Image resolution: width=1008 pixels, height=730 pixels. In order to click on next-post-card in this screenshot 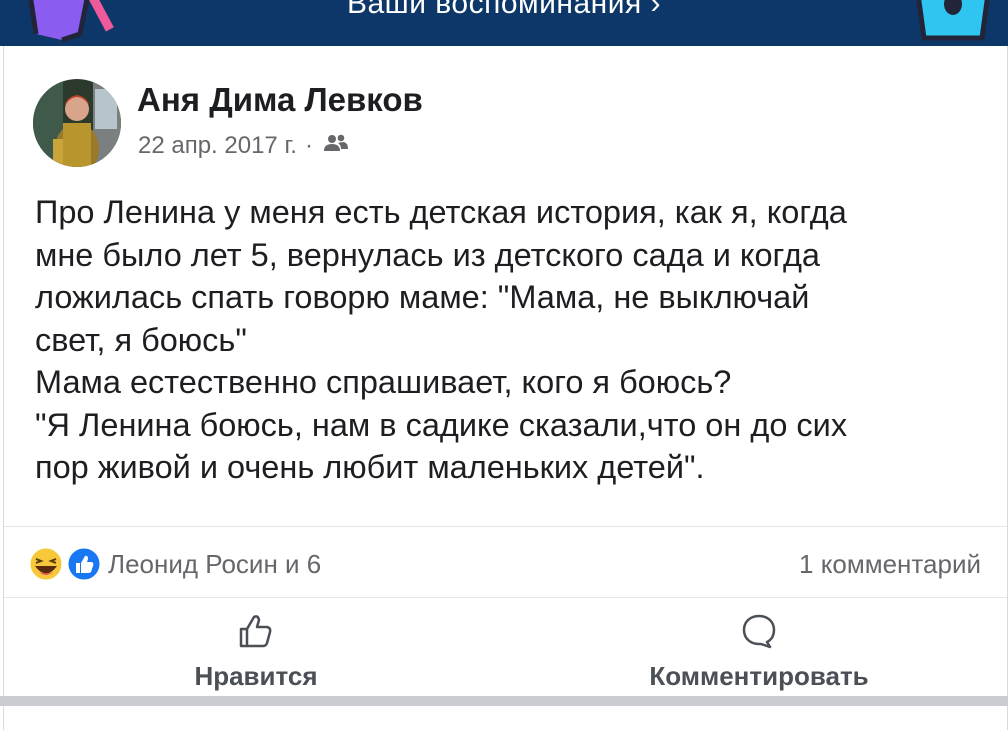, I will do `click(505, 718)`.